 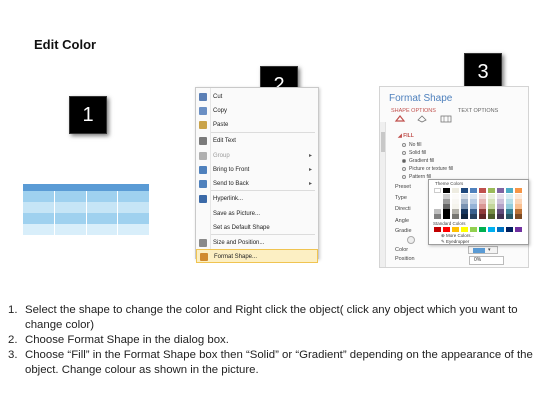 What do you see at coordinates (413, 111) in the screenshot?
I see `tab-shape-options: SHAPE OPTIONS` at bounding box center [413, 111].